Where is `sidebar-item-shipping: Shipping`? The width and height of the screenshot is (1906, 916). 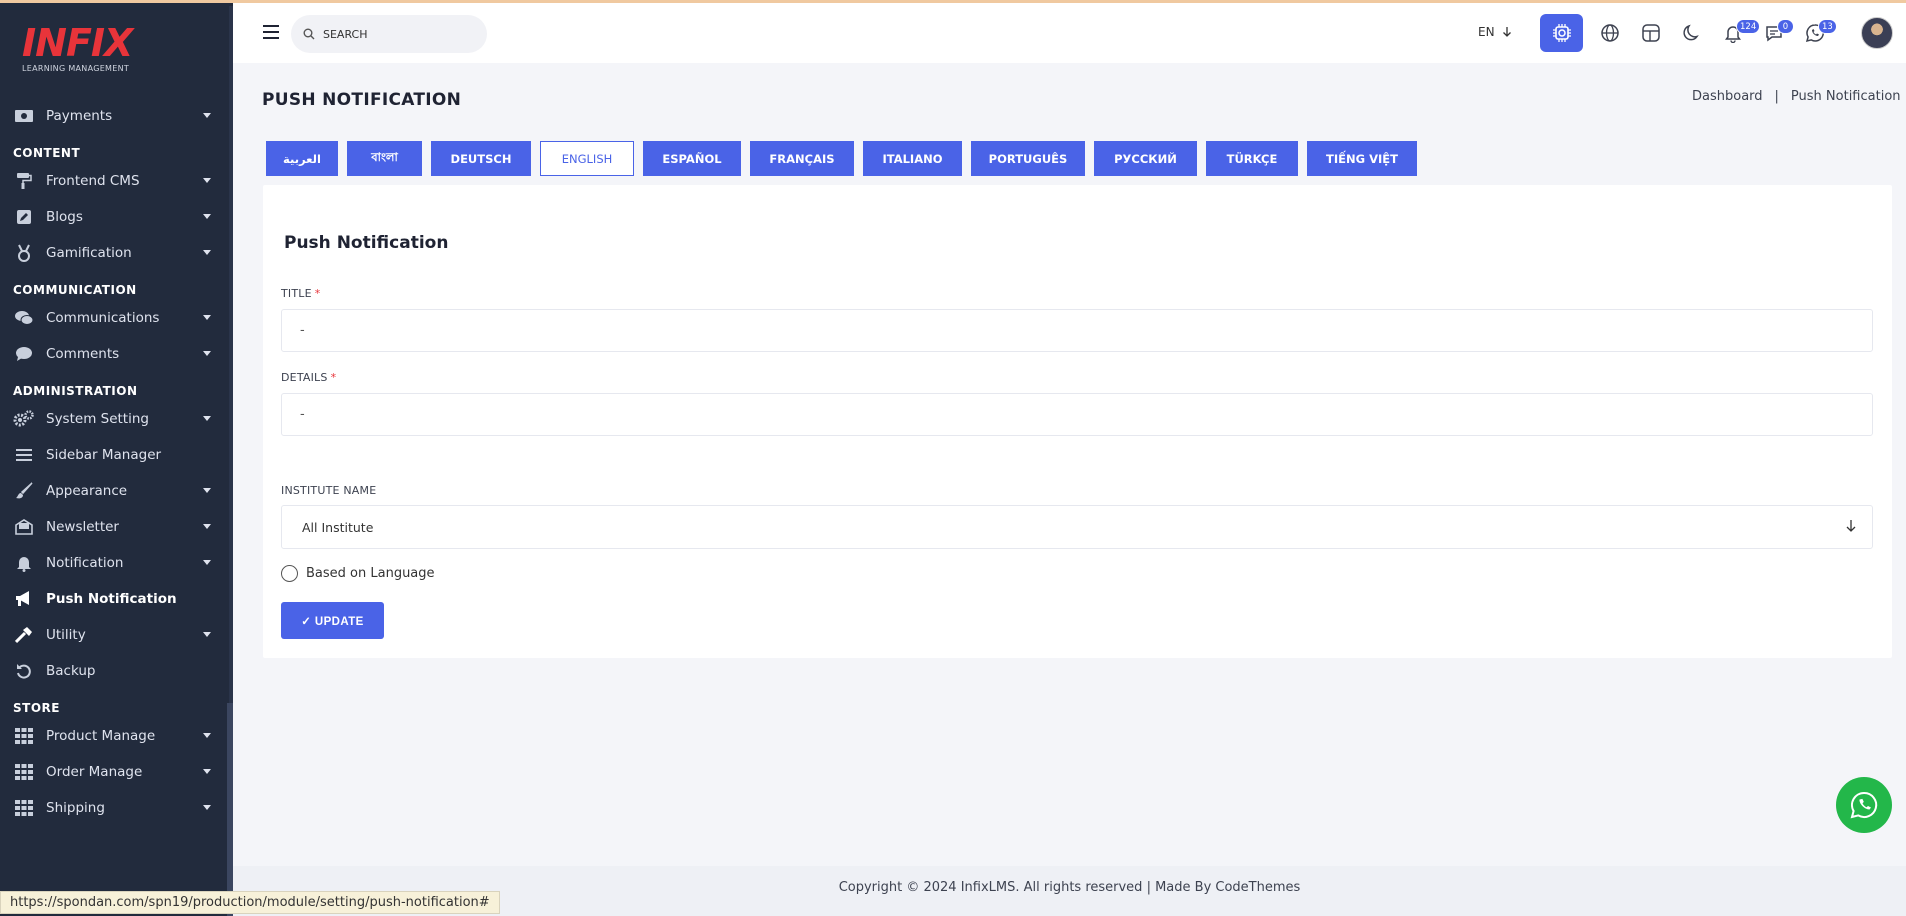
sidebar-item-shipping: Shipping is located at coordinates (116, 808).